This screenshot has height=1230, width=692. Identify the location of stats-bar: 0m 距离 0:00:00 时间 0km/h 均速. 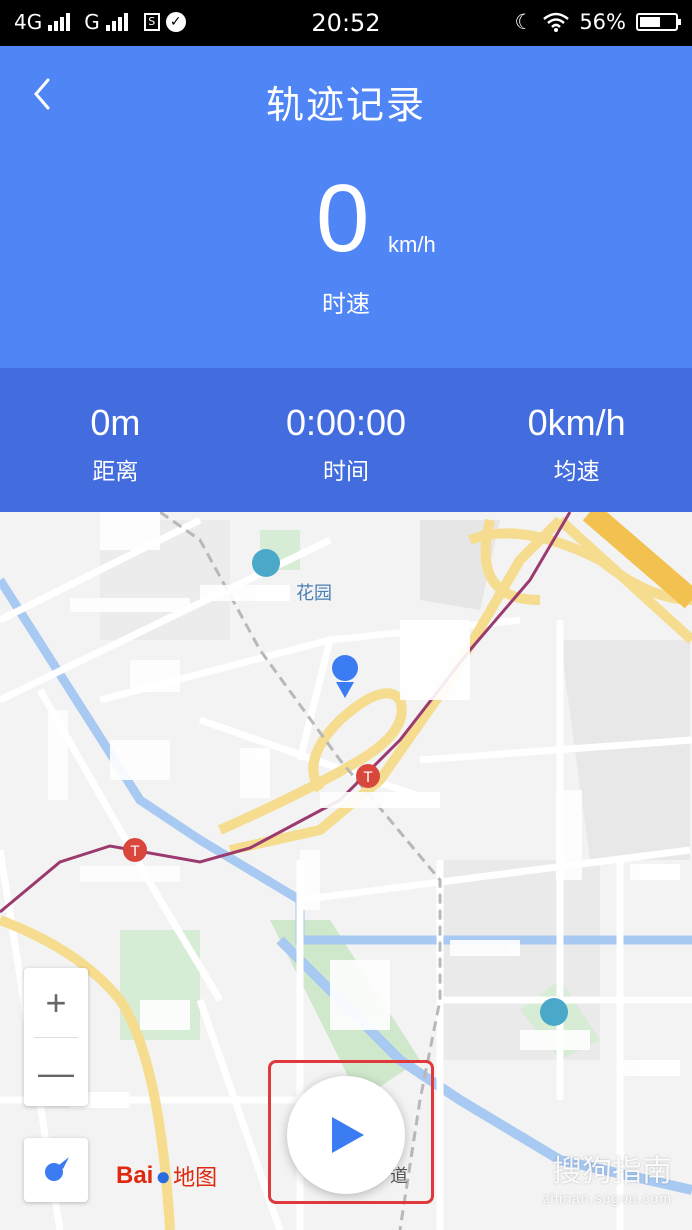
(346, 440).